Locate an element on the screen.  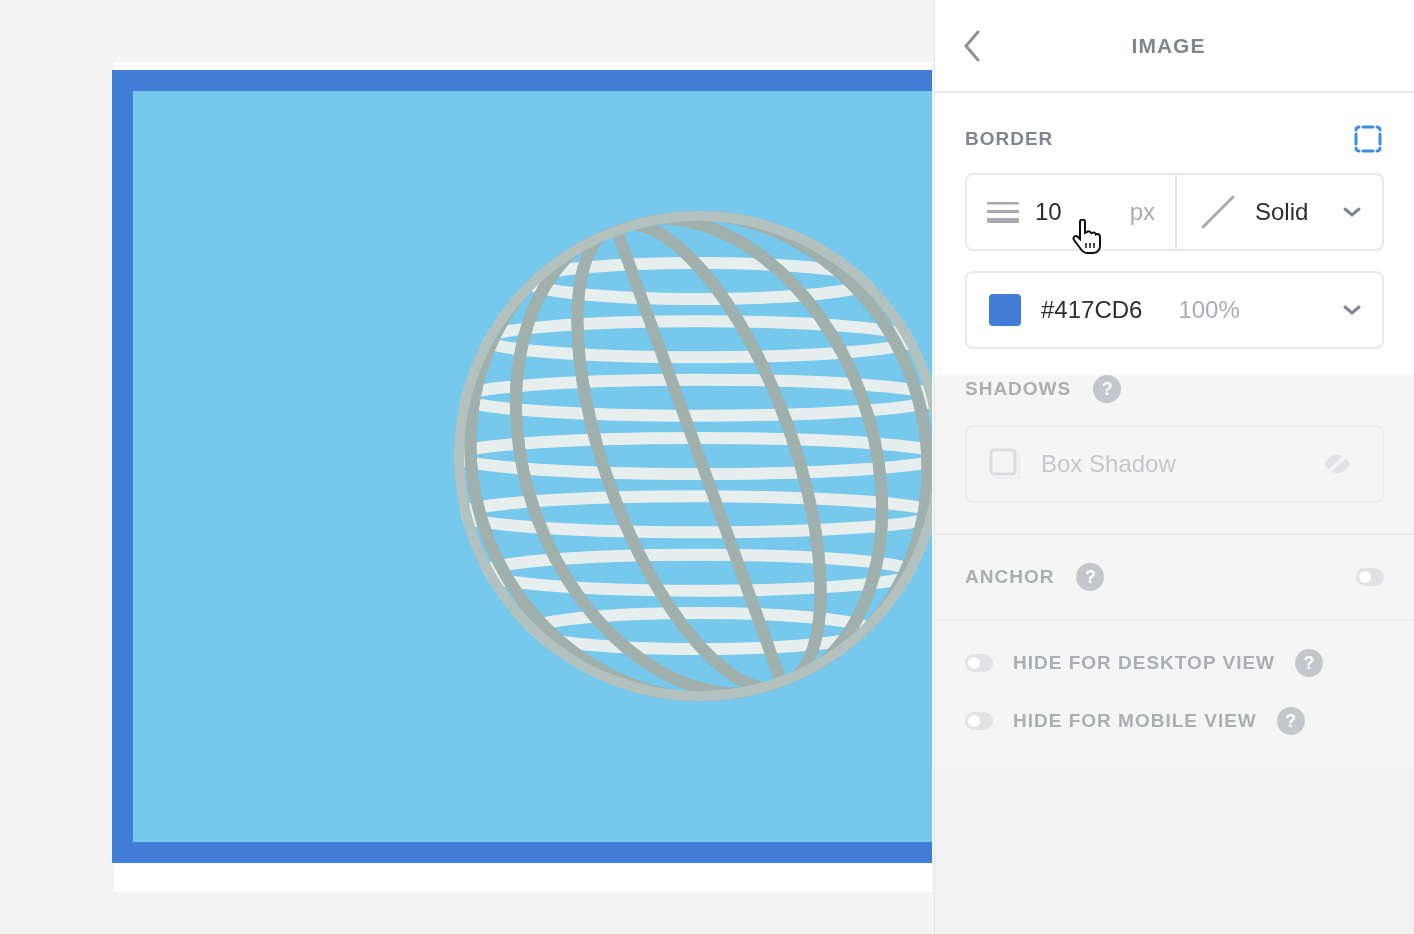
section-title: BORDER is located at coordinates (1009, 139).